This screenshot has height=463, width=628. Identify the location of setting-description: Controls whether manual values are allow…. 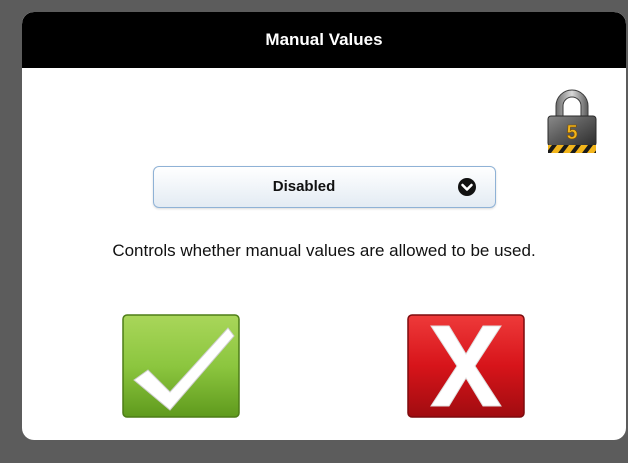
(324, 250).